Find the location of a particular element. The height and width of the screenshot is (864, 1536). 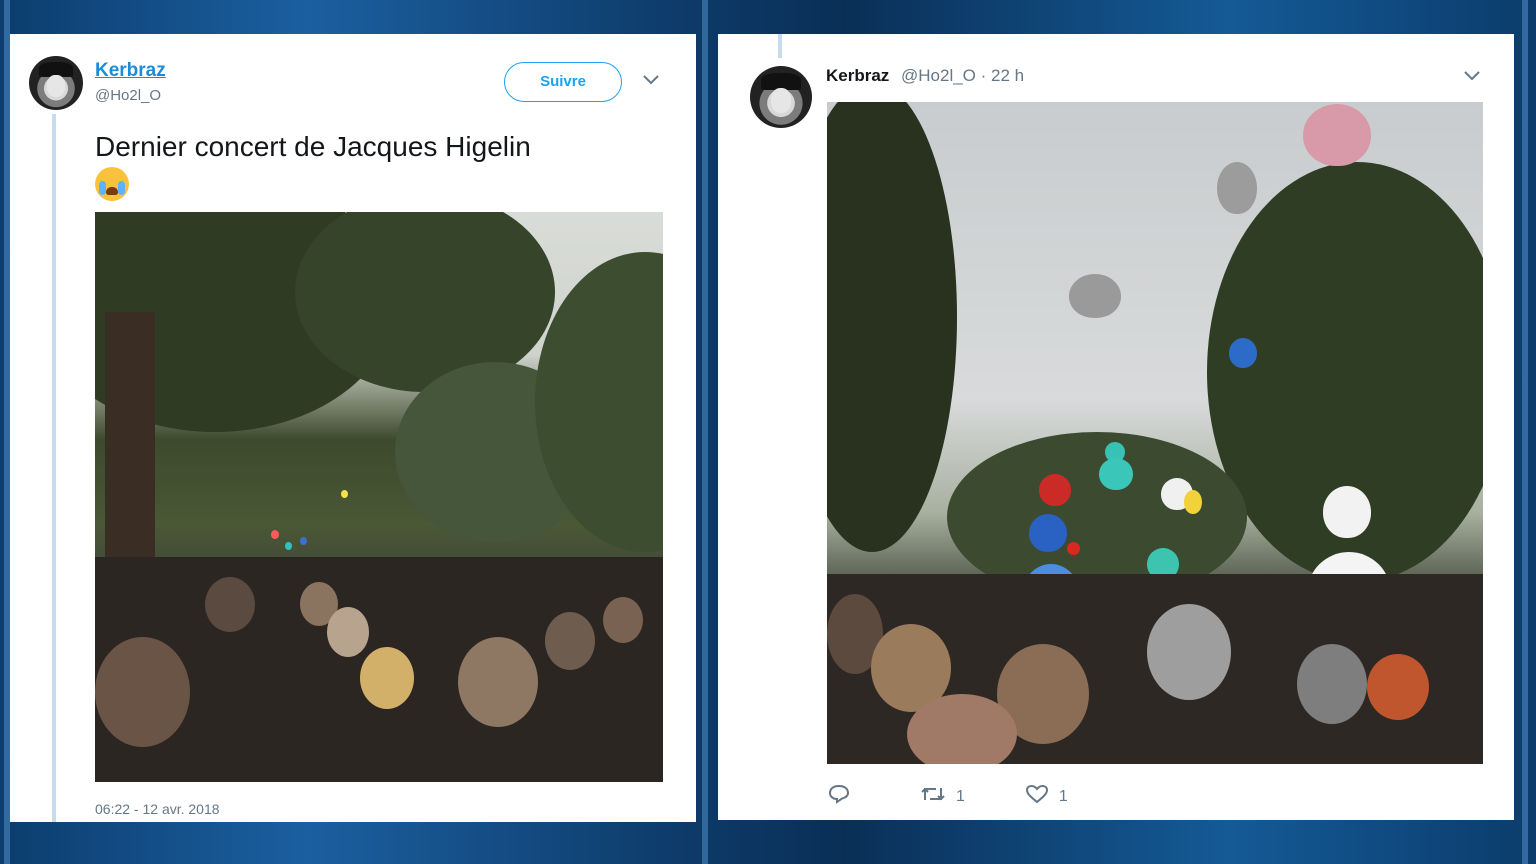

follow-button: Suivre is located at coordinates (563, 82).